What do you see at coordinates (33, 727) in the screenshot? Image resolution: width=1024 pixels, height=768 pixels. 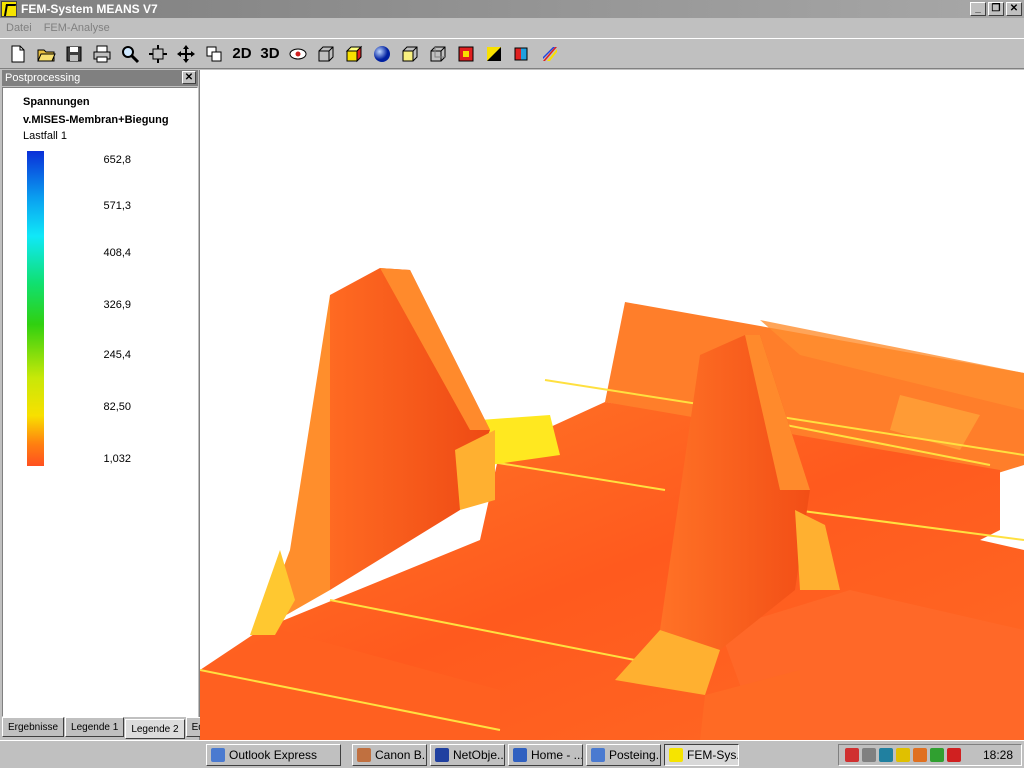 I see `tab-ergebnisse: Ergebnisse` at bounding box center [33, 727].